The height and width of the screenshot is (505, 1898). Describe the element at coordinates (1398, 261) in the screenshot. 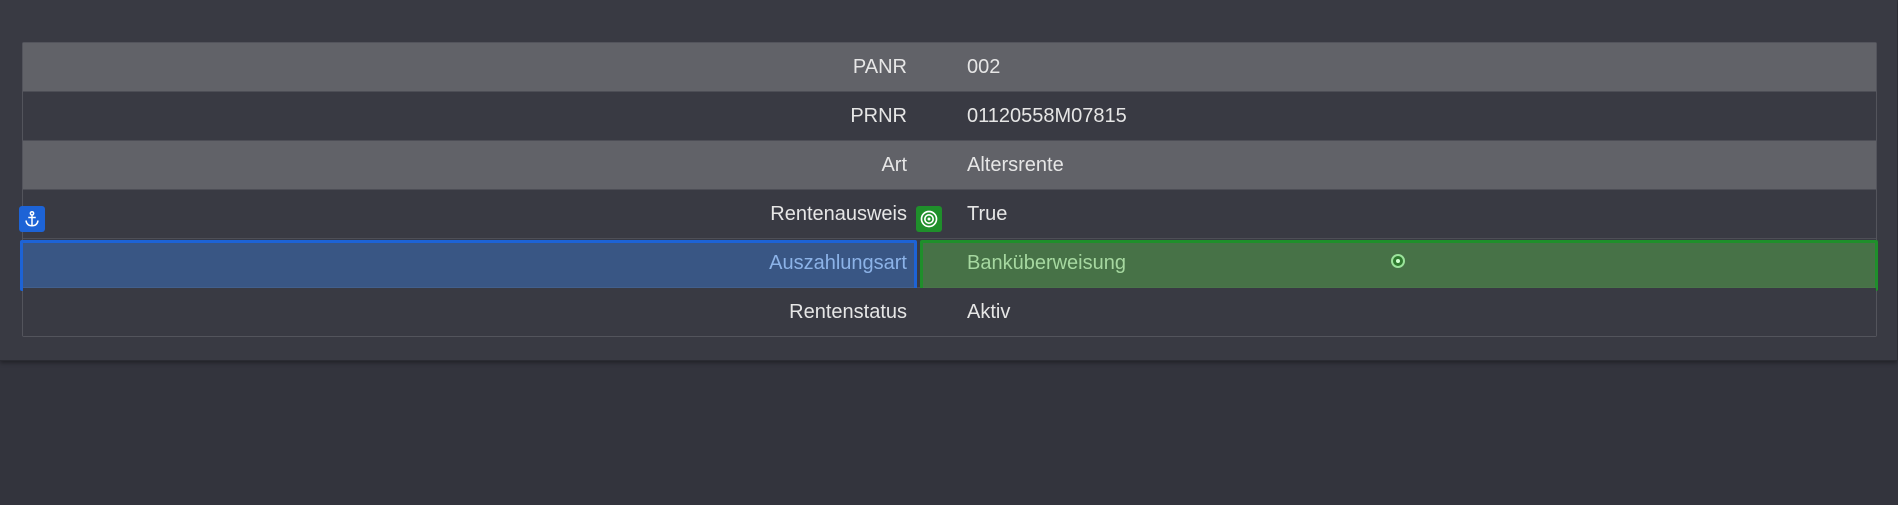

I see `drop-point-icon` at that location.